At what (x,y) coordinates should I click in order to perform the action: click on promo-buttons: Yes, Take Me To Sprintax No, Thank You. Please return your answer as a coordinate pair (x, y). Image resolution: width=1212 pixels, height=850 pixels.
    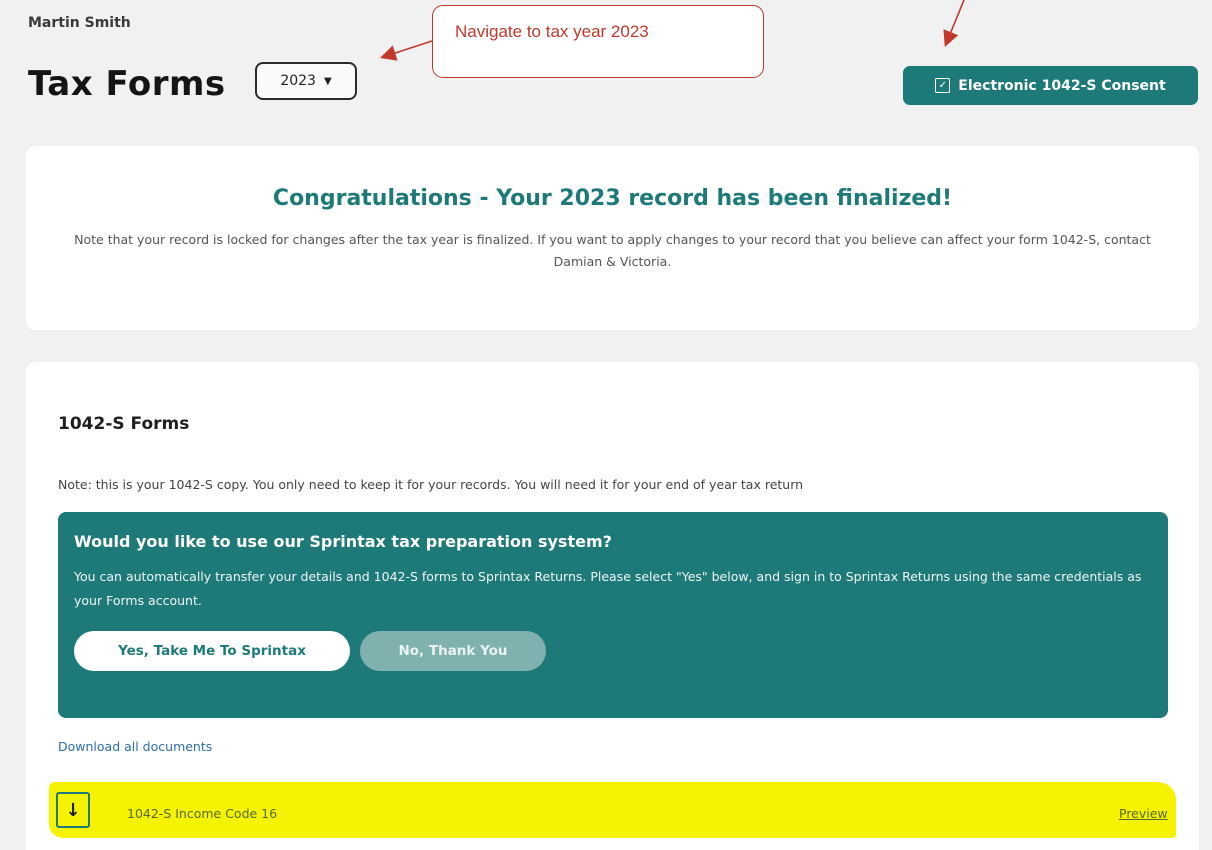
    Looking at the image, I should click on (613, 651).